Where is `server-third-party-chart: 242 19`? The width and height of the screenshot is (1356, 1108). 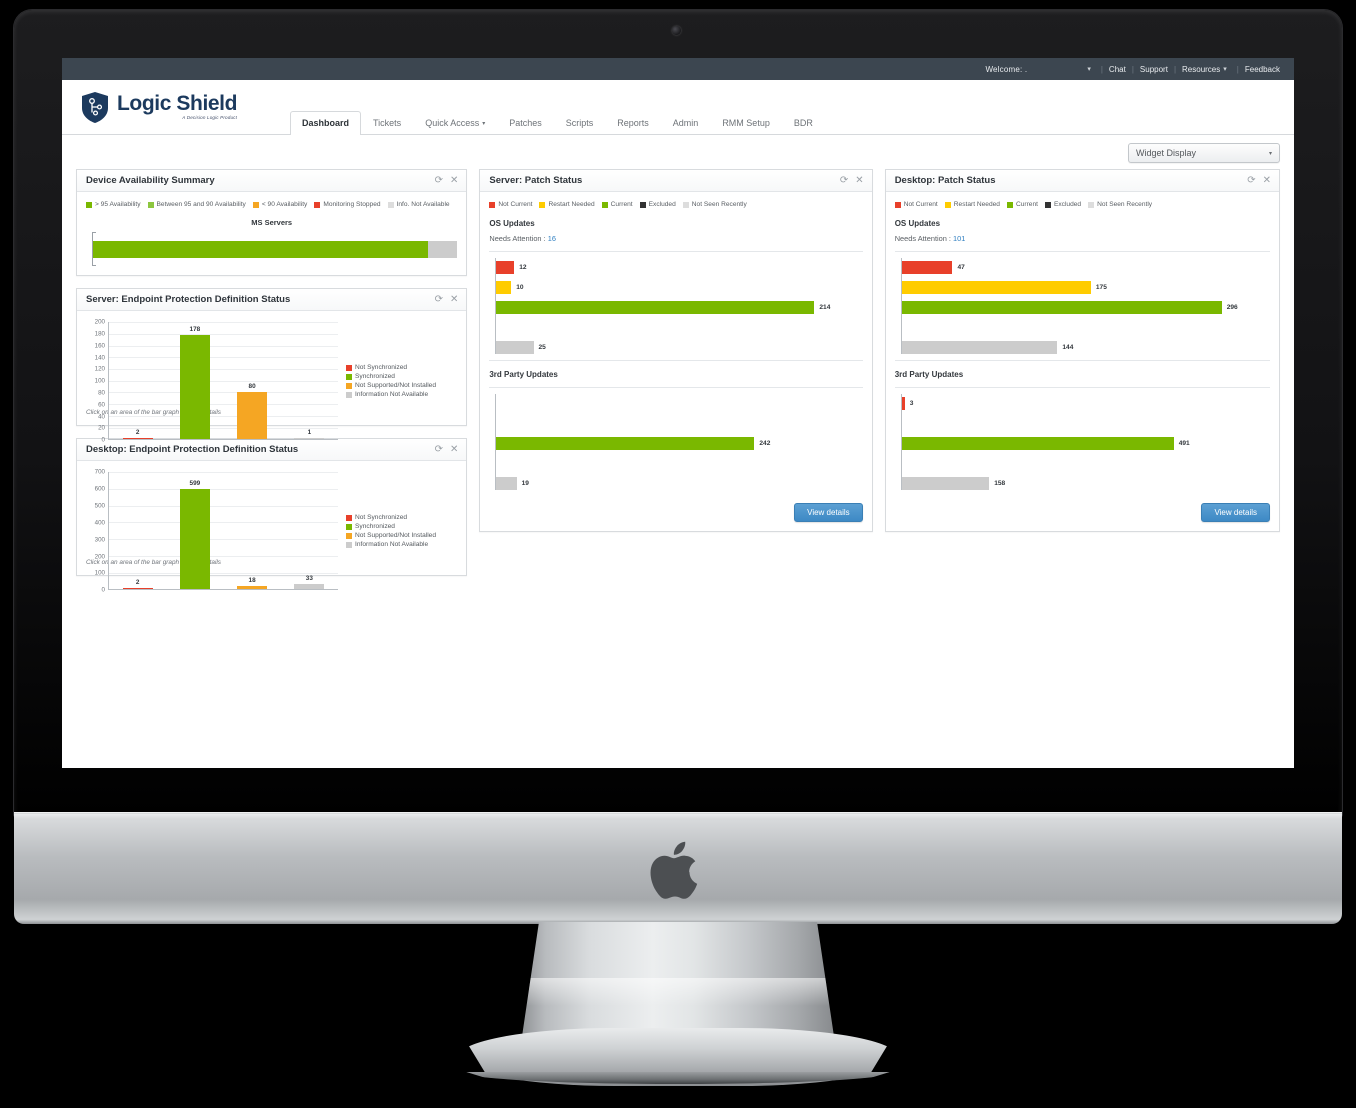 server-third-party-chart: 242 19 is located at coordinates (676, 439).